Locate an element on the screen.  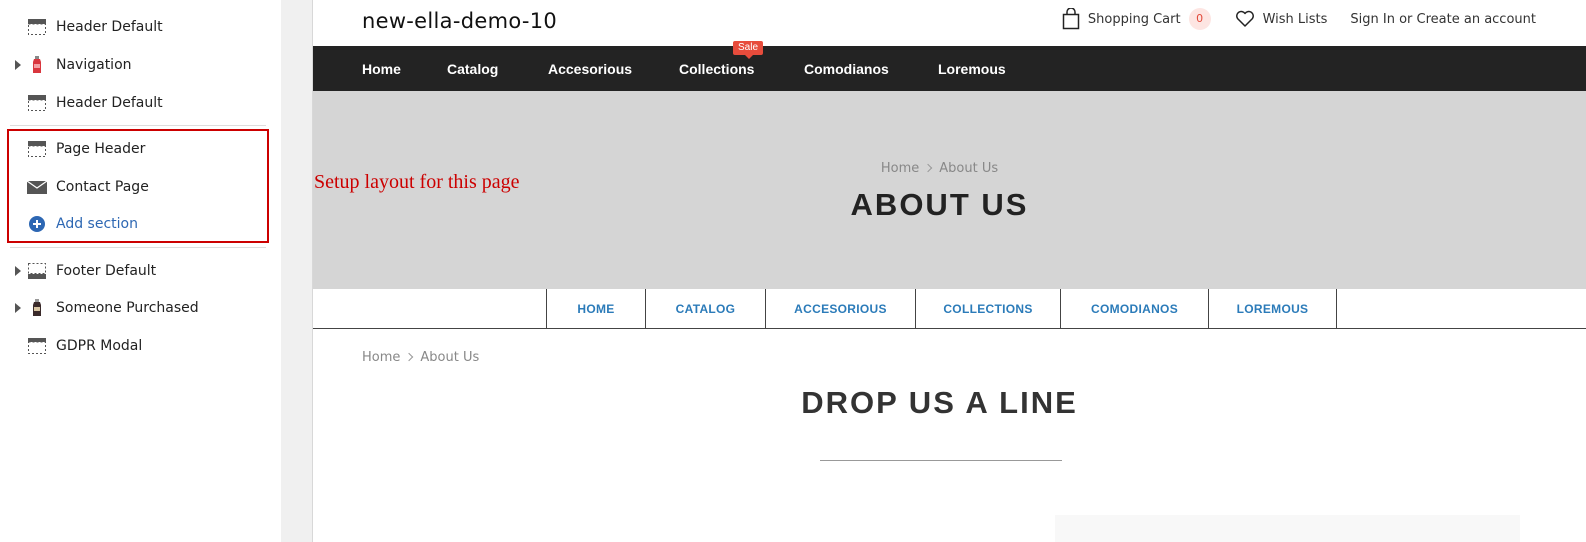
page-title: ABOUT US is located at coordinates (939, 204).